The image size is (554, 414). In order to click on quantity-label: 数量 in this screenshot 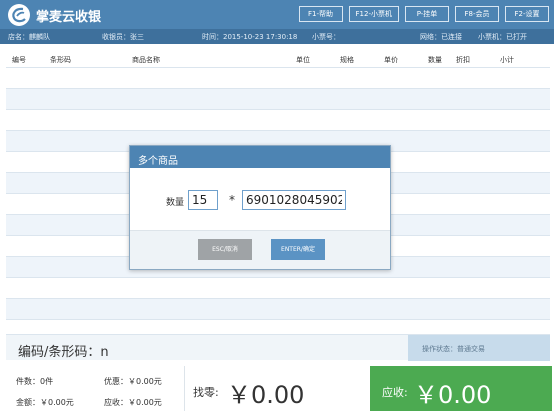, I will do `click(175, 203)`.